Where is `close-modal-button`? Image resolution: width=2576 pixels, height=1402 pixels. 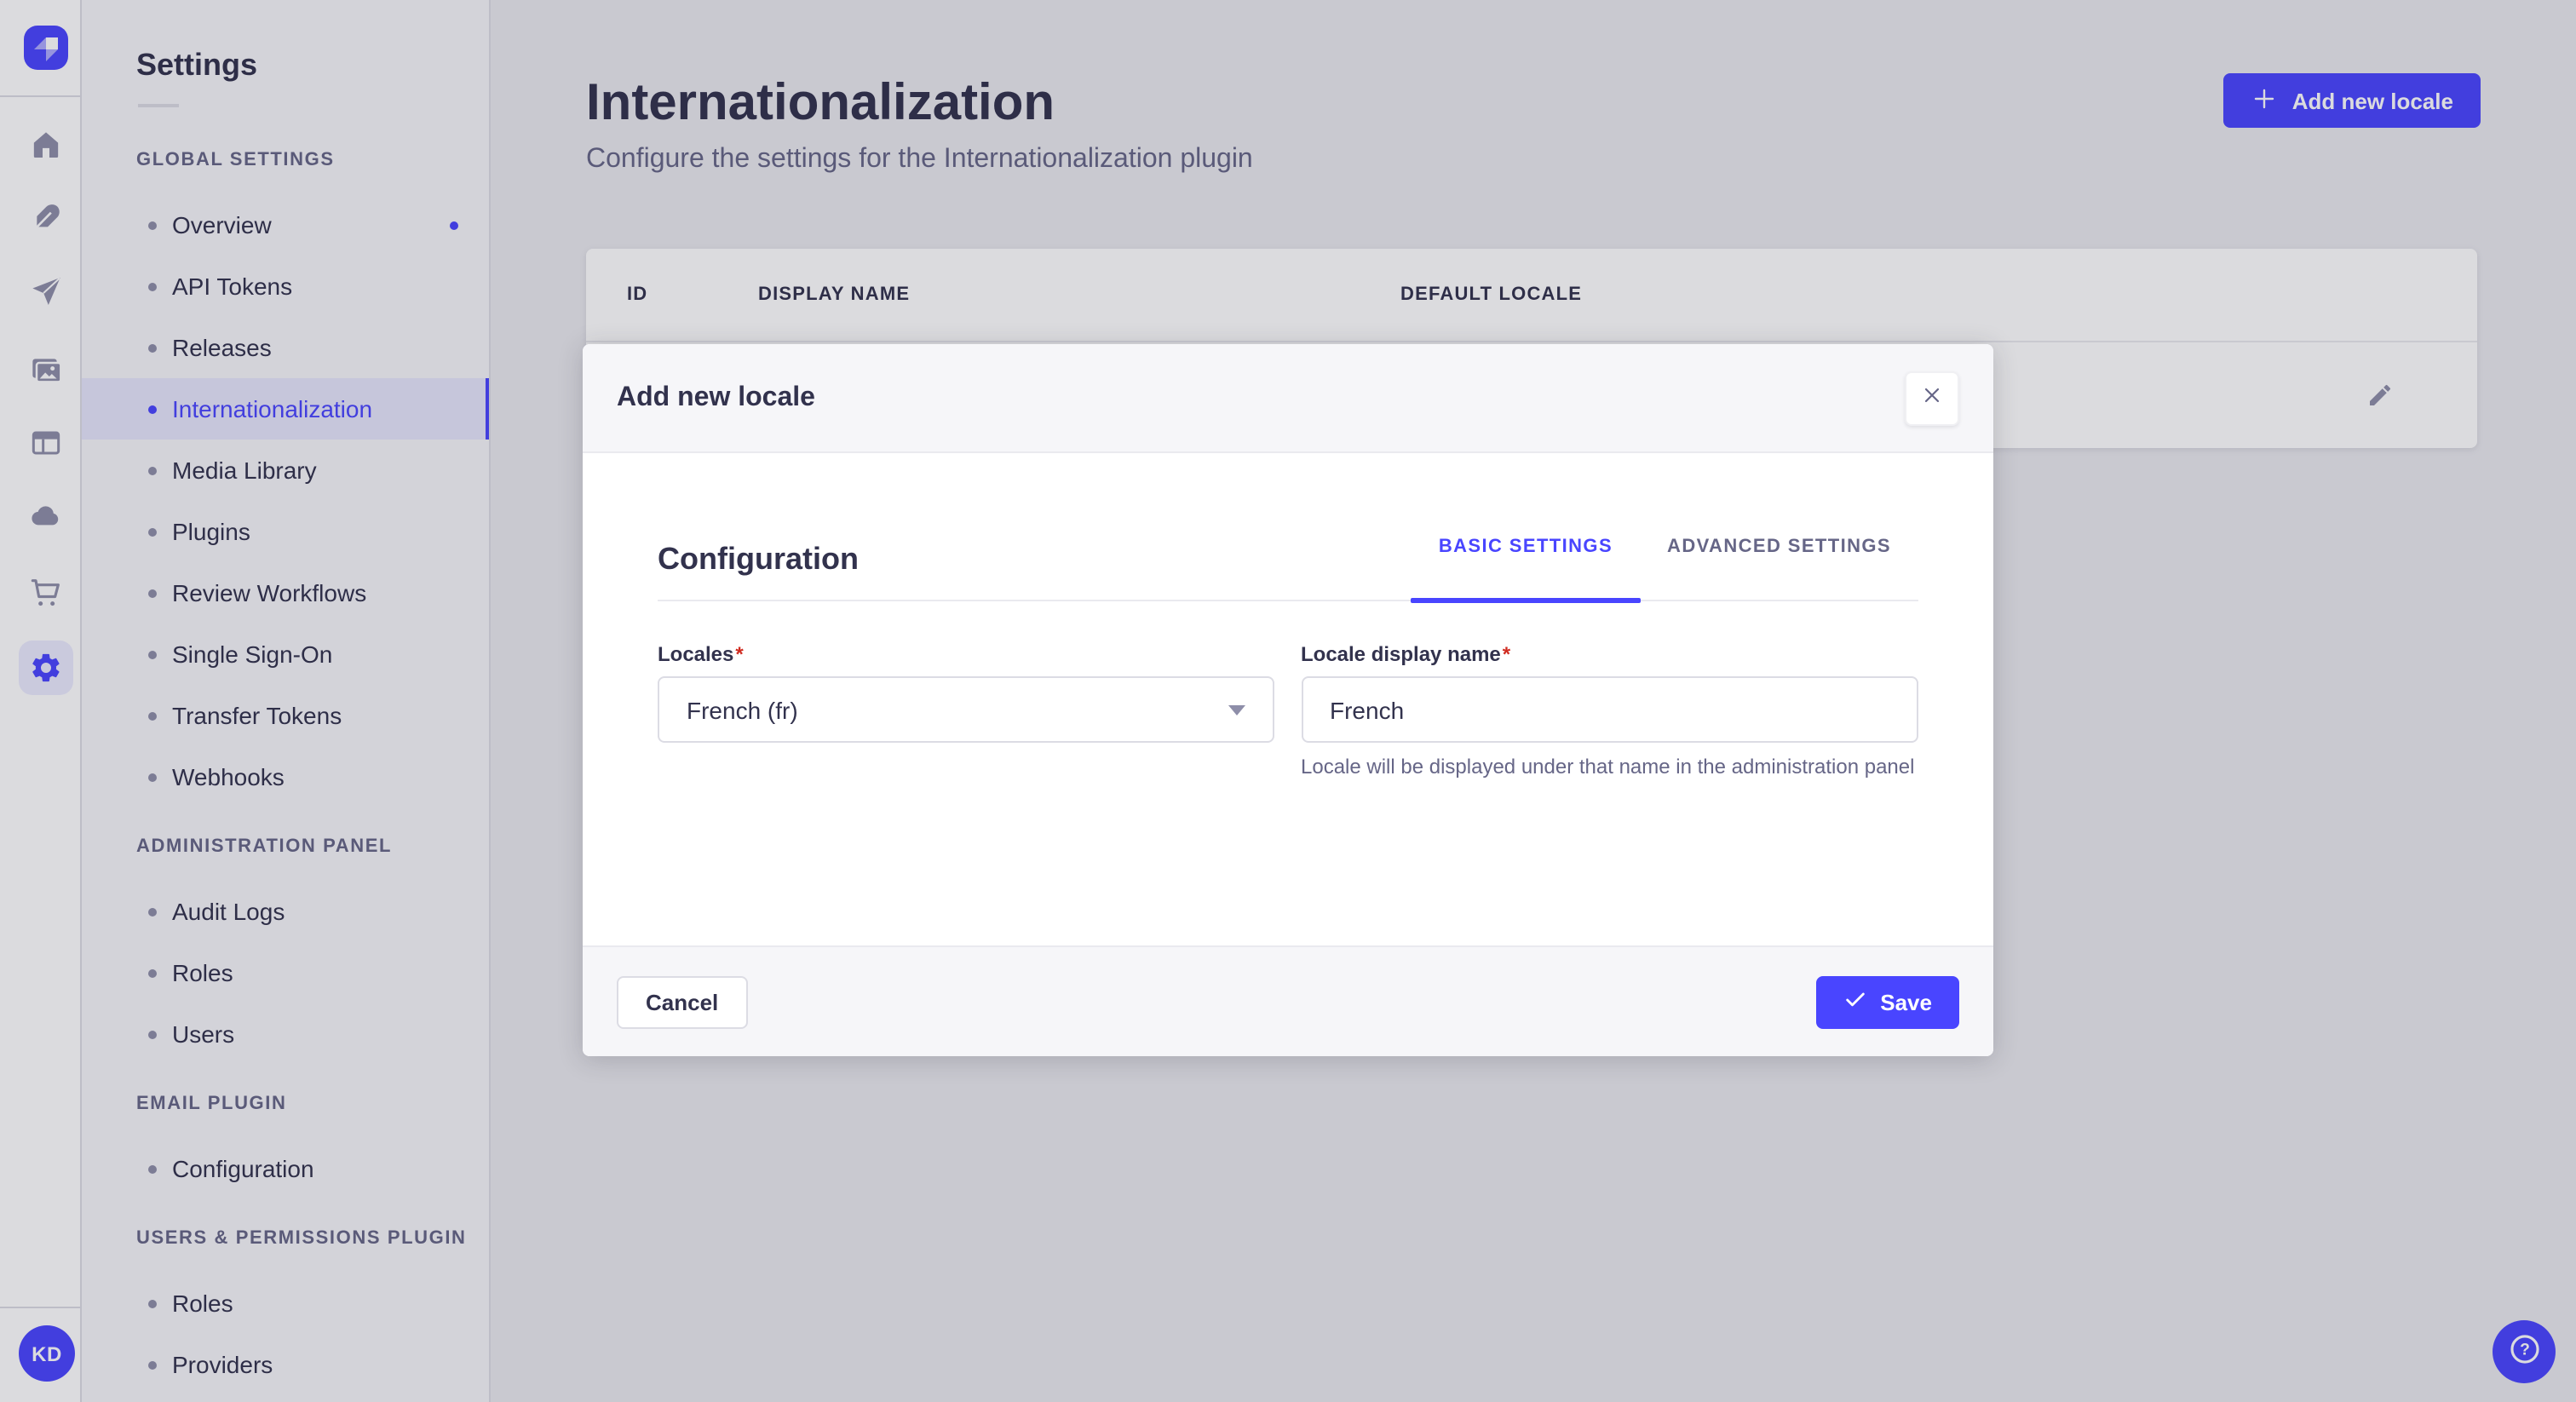 close-modal-button is located at coordinates (1932, 398).